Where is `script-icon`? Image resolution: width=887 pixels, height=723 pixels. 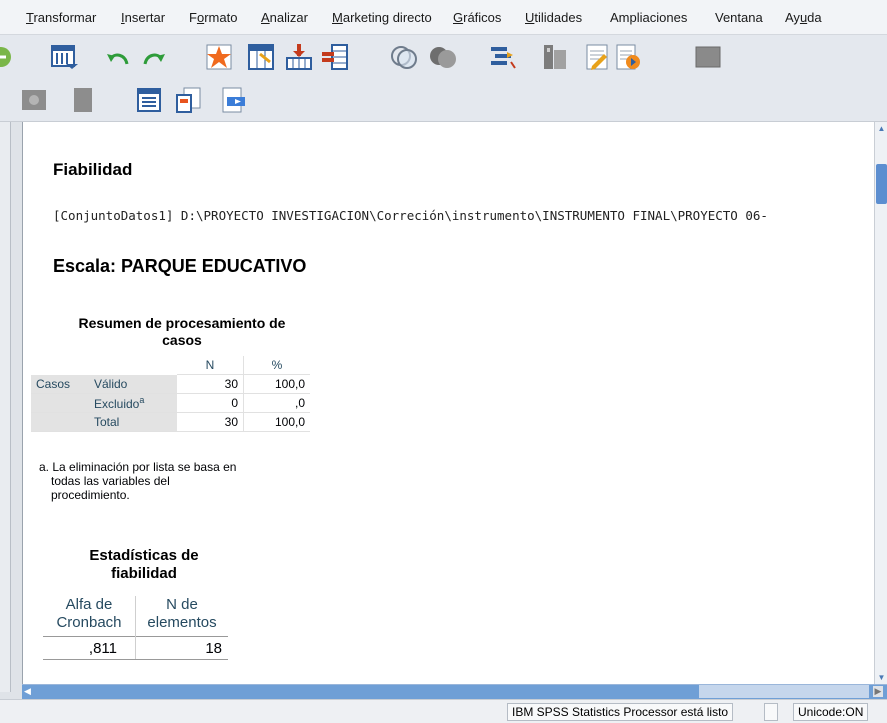
script-icon is located at coordinates (708, 57).